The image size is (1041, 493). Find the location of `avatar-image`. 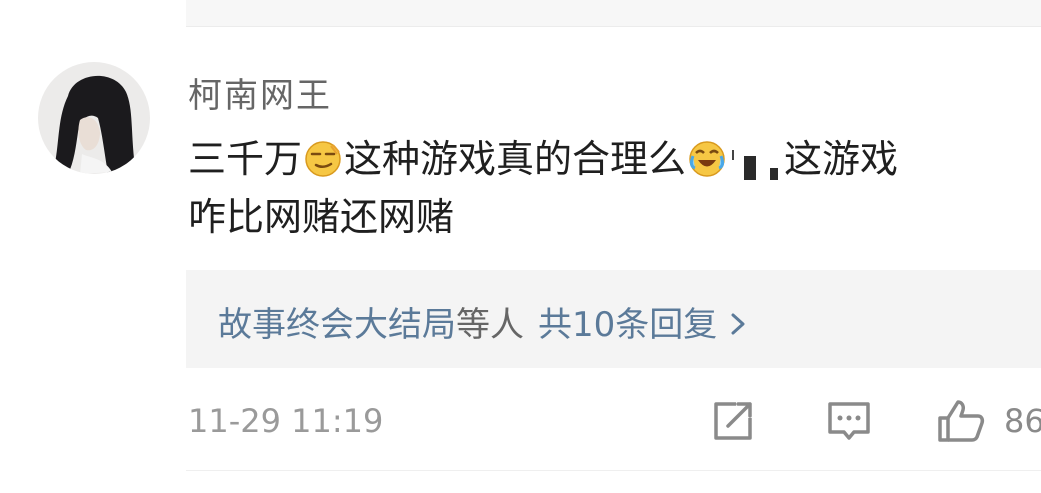

avatar-image is located at coordinates (94, 118).